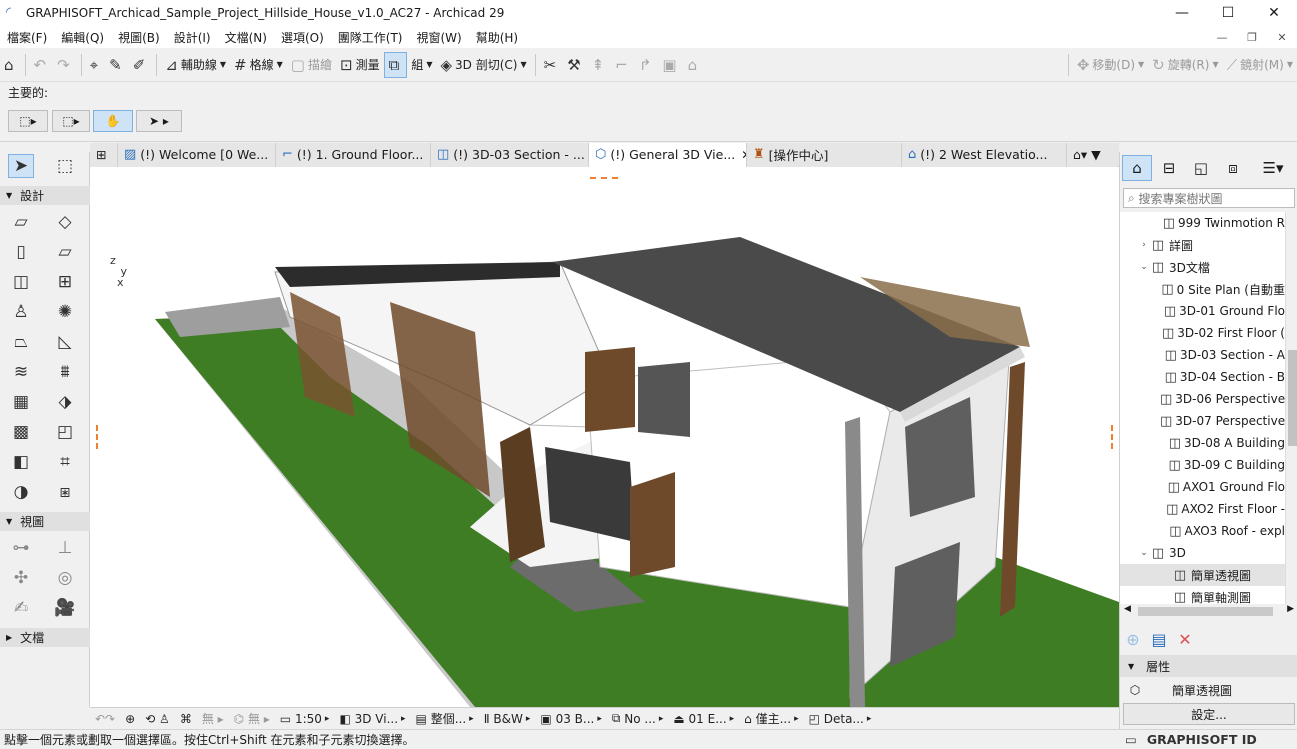  I want to click on selection-method-button: ⬚▸, so click(28, 121).